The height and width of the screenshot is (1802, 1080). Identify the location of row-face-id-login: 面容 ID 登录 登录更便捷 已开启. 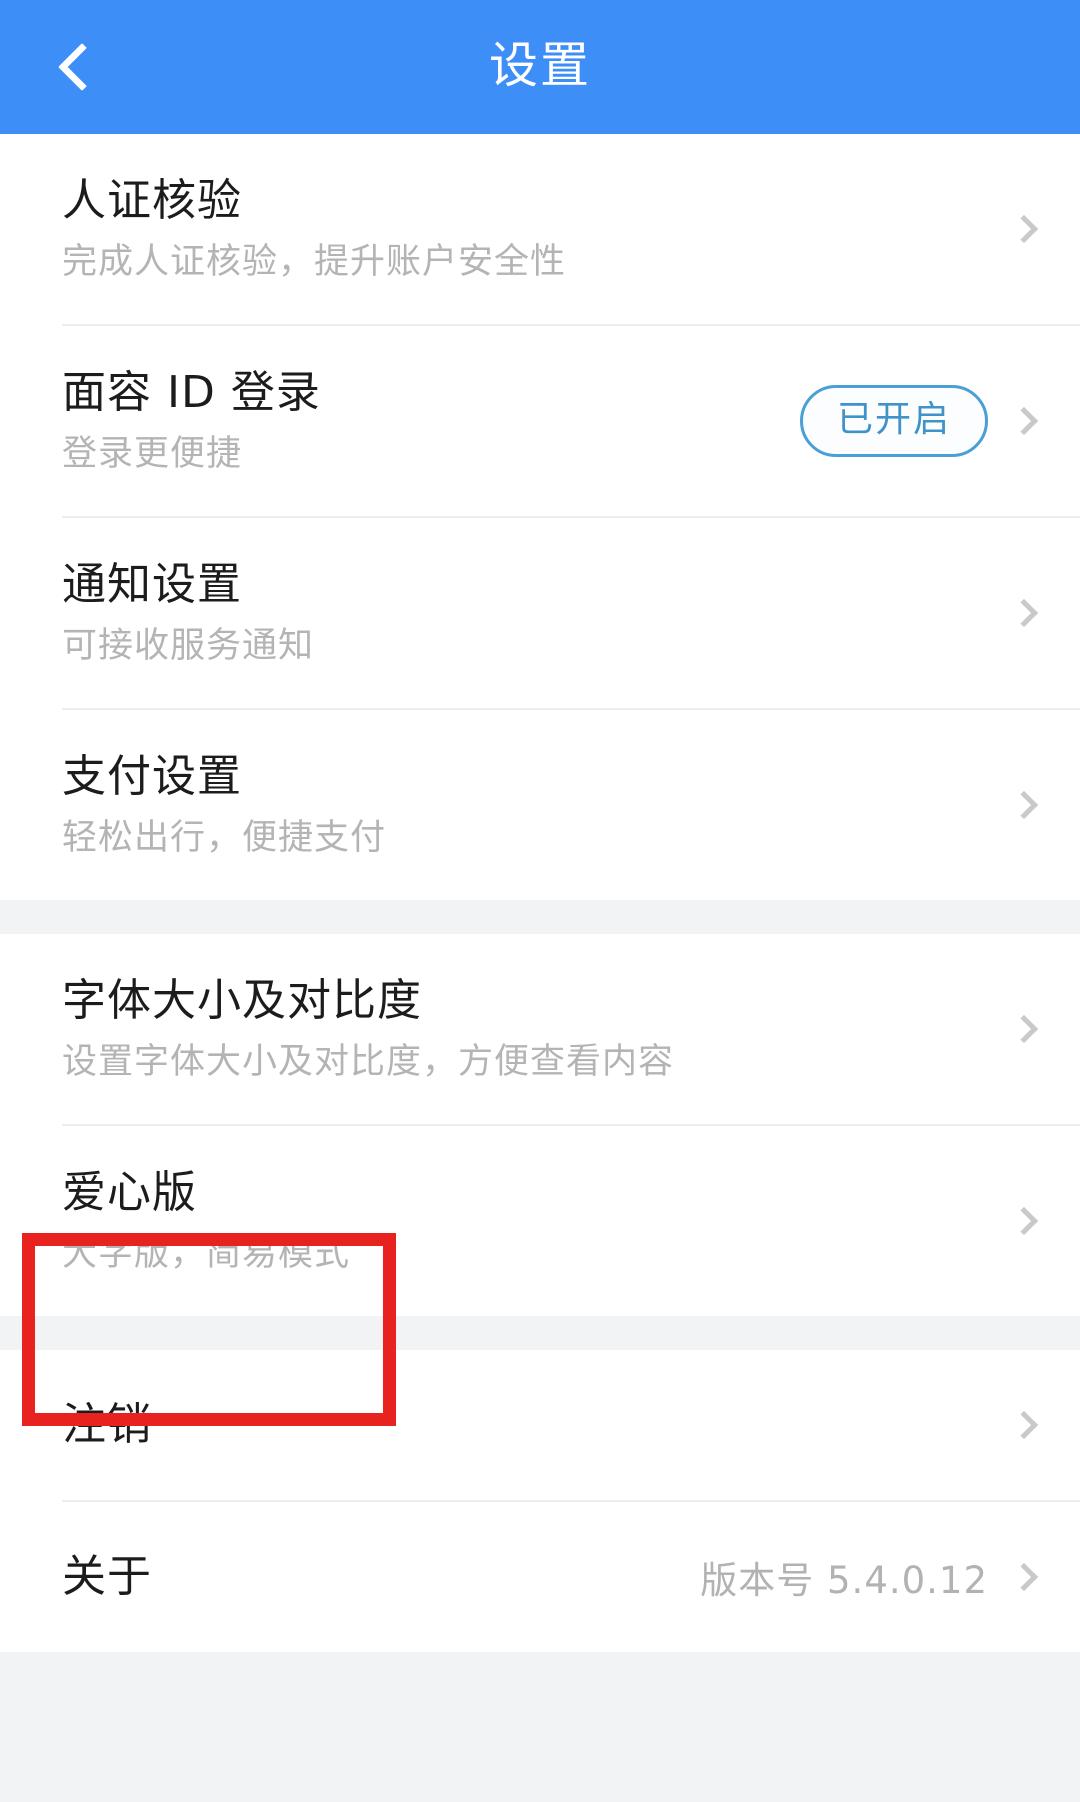
(540, 421).